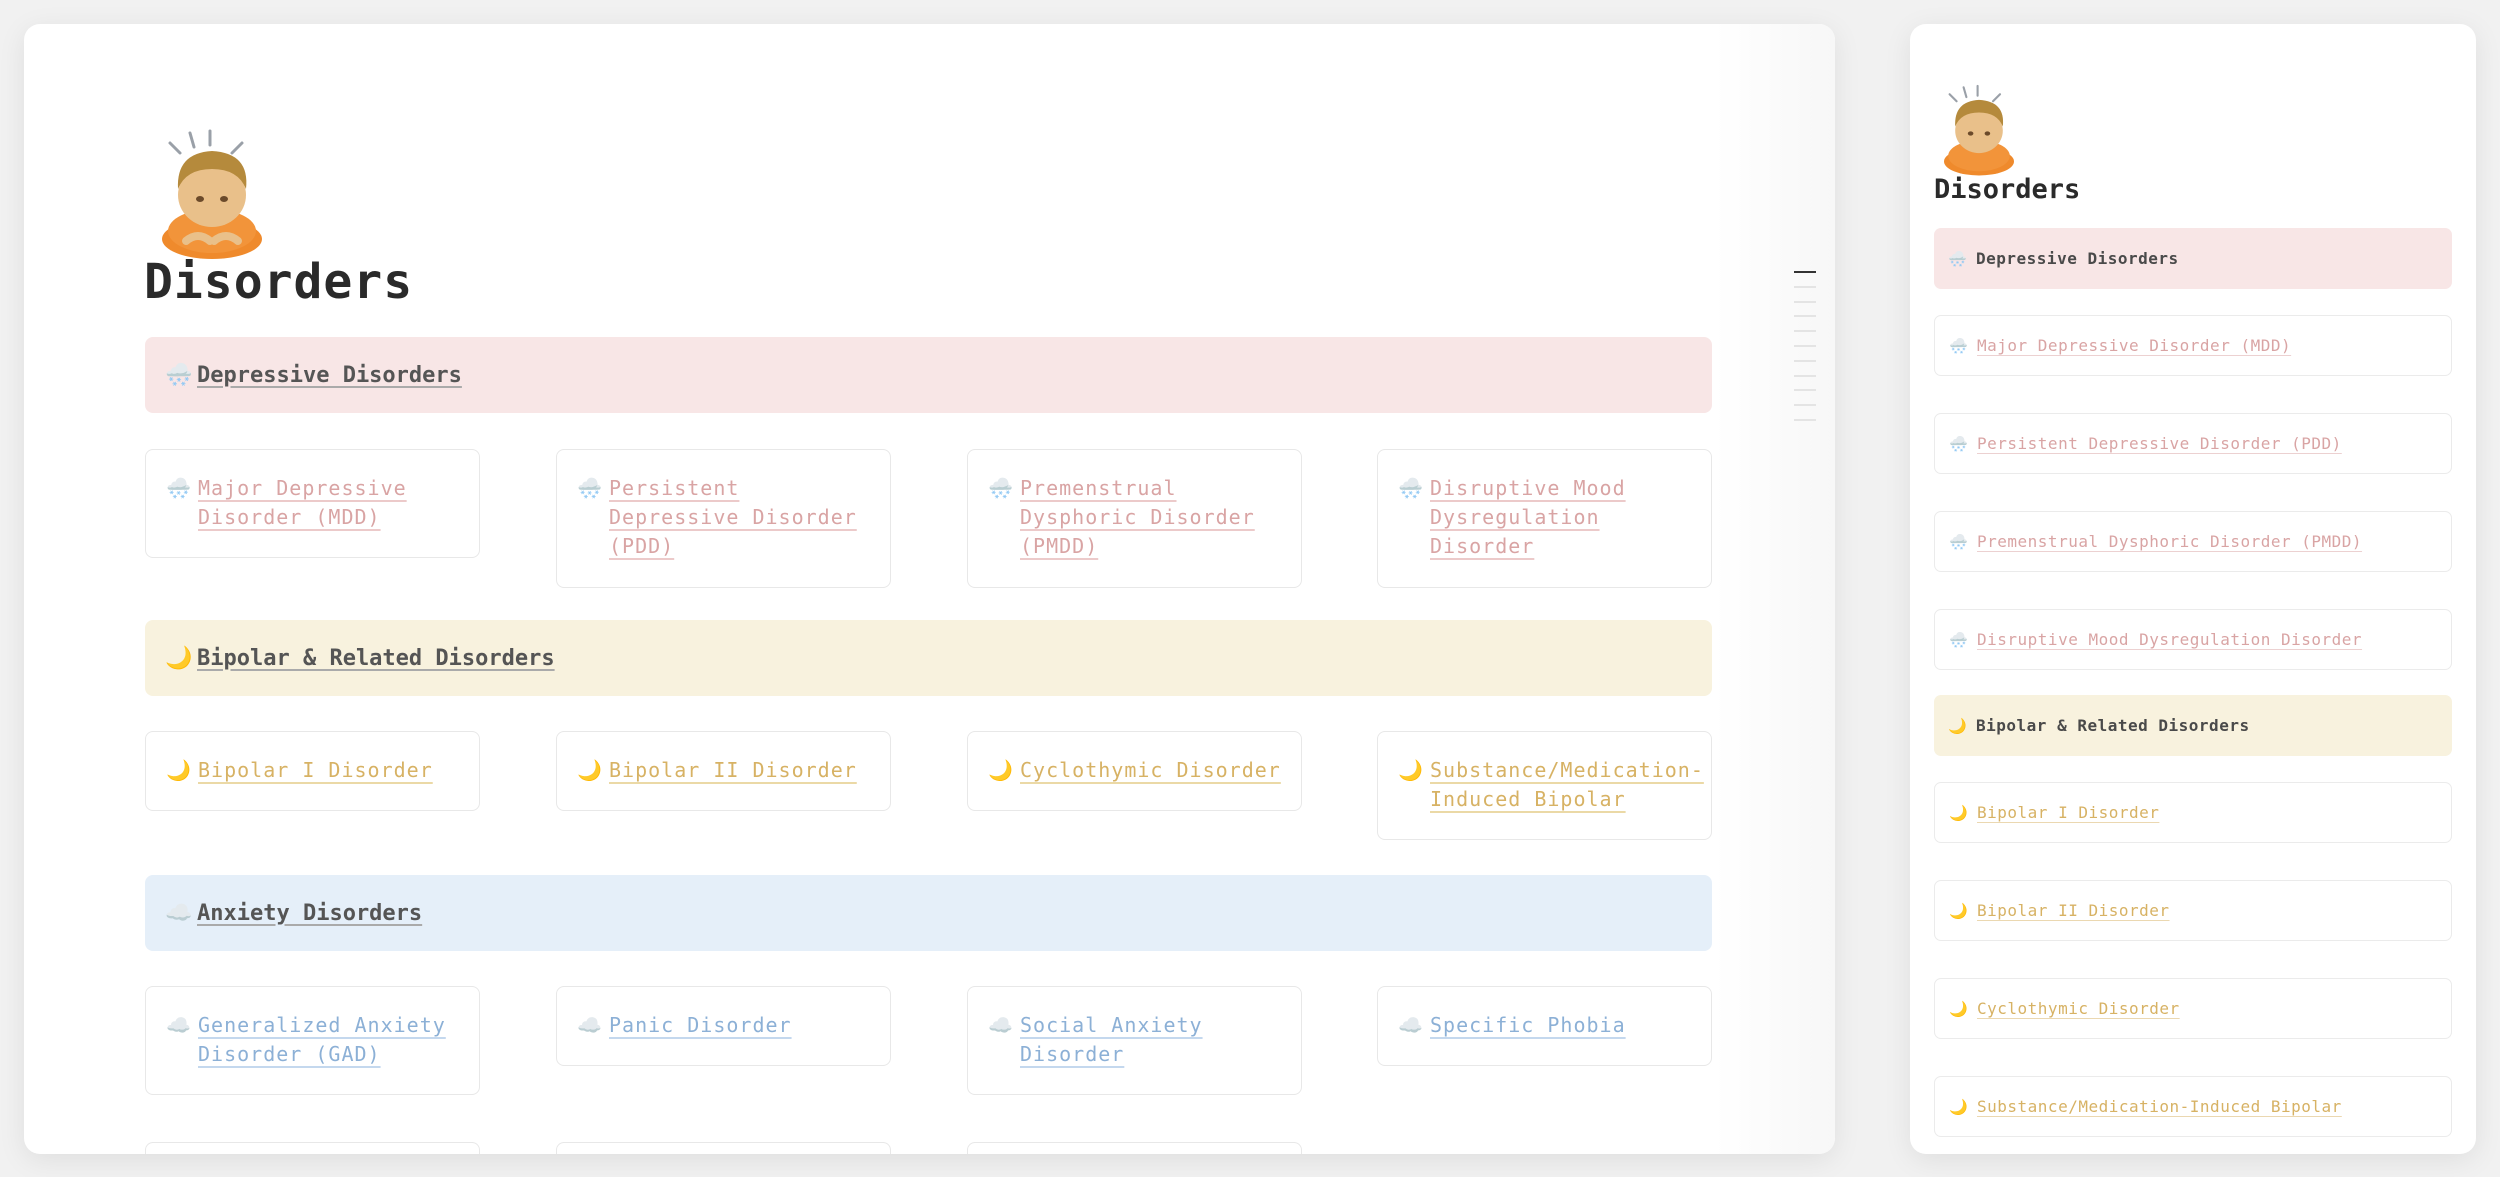  Describe the element at coordinates (328, 503) in the screenshot. I see `card-label: Major Depressive Disorder (MDD)` at that location.